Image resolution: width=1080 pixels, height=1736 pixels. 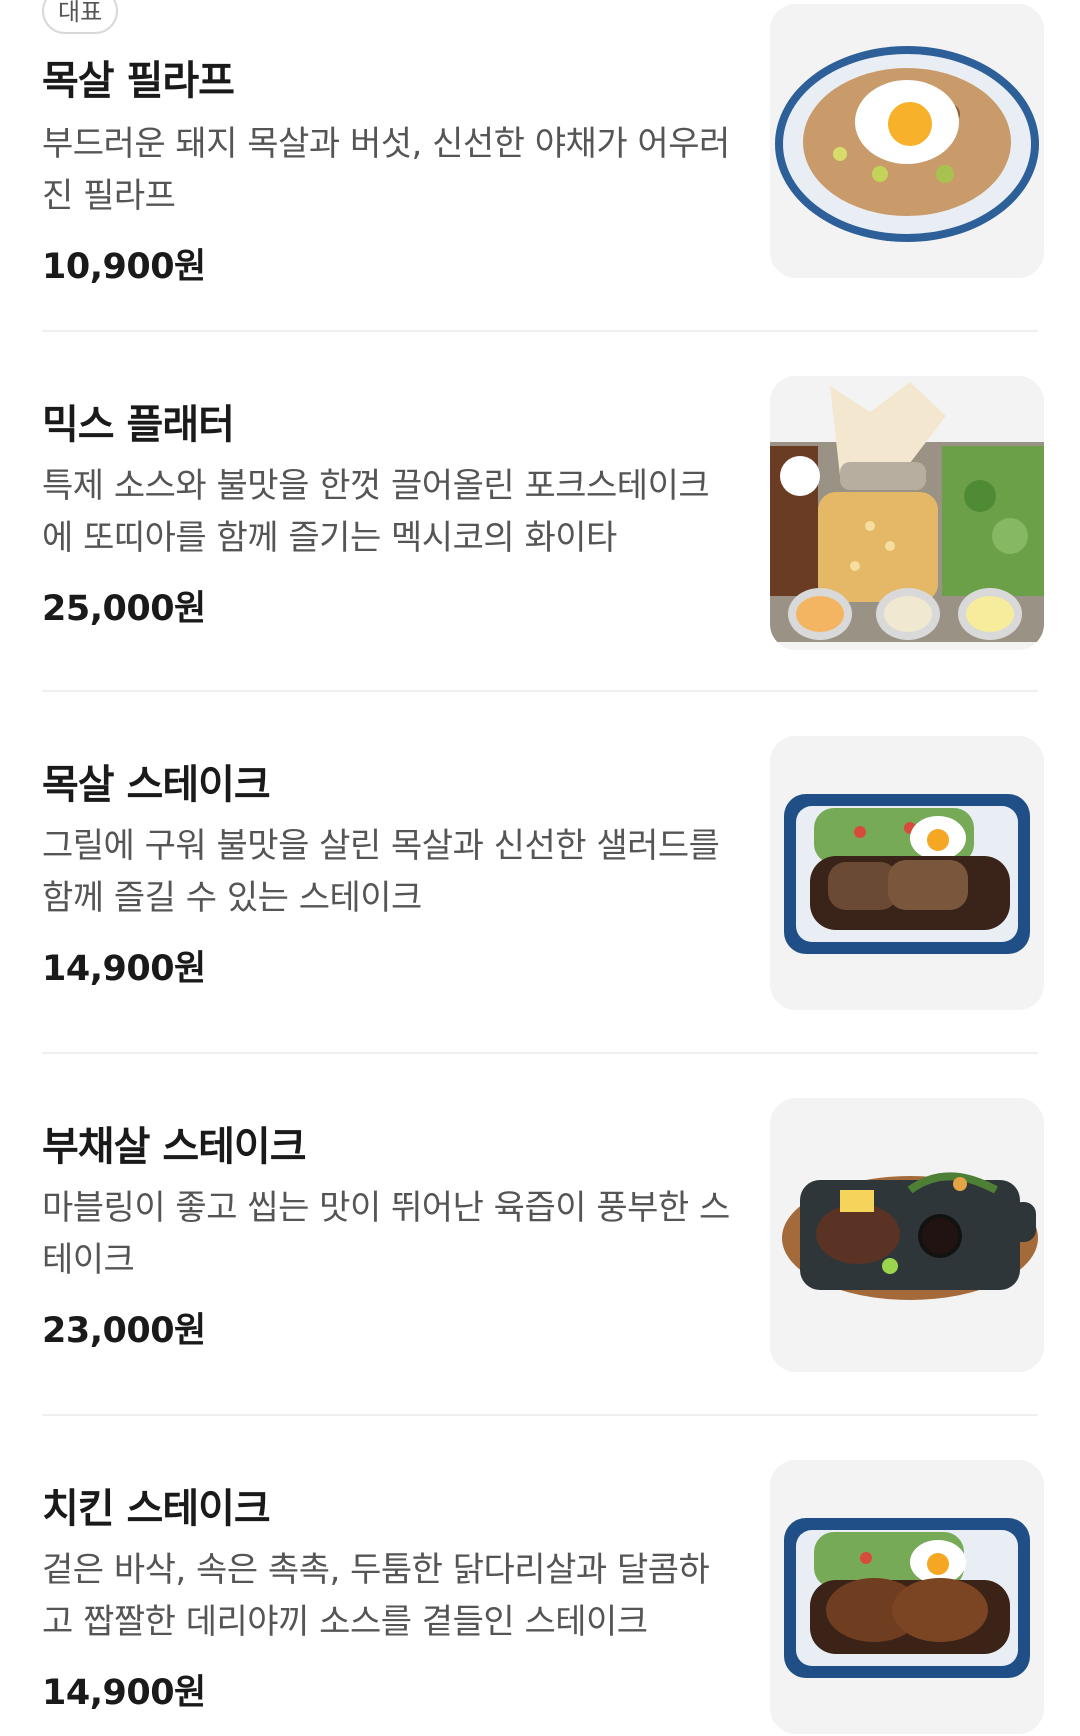 What do you see at coordinates (156, 785) in the screenshot?
I see `menu-item-name: 목살 스테이크` at bounding box center [156, 785].